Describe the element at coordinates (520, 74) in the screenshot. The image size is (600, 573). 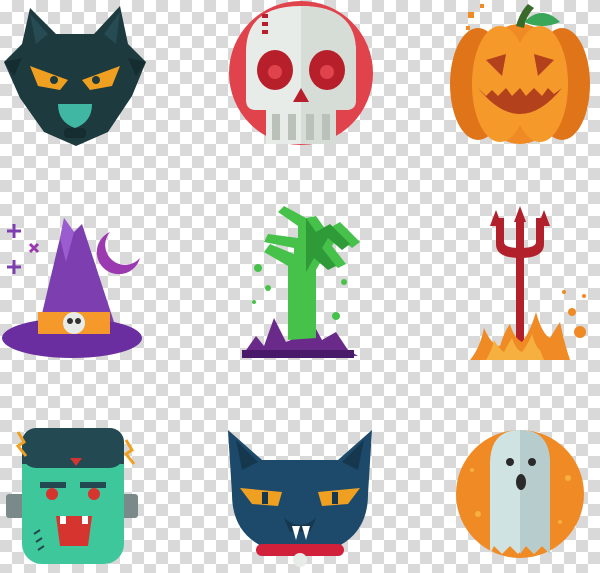
I see `jack-o-lantern-icon` at that location.